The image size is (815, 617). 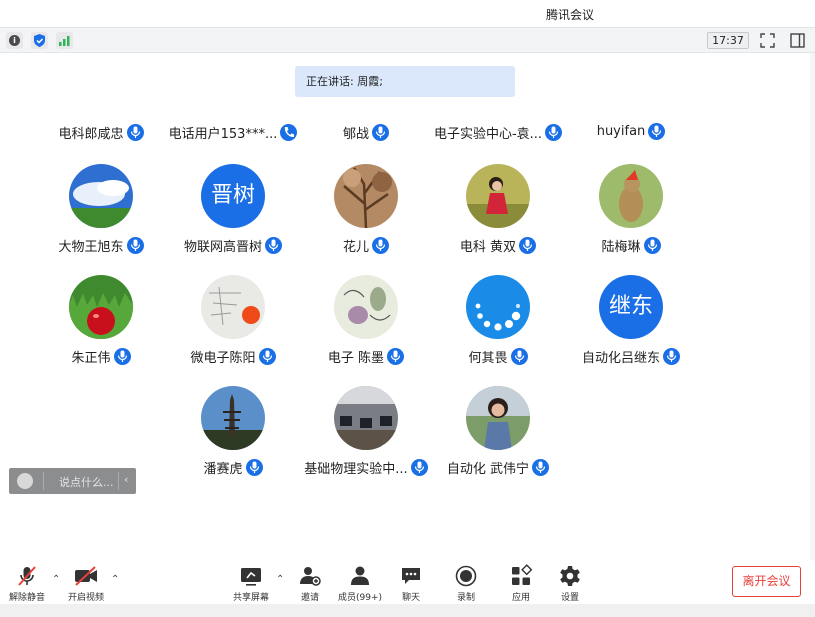 I want to click on members-button: 成员(99+), so click(x=360, y=583).